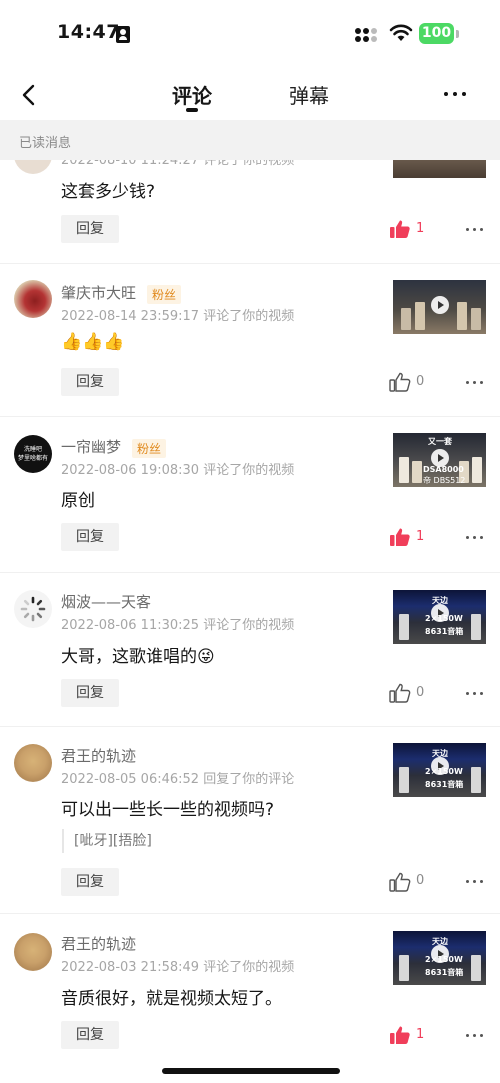 The width and height of the screenshot is (500, 1083). What do you see at coordinates (91, 446) in the screenshot?
I see `username: 一帘幽梦` at bounding box center [91, 446].